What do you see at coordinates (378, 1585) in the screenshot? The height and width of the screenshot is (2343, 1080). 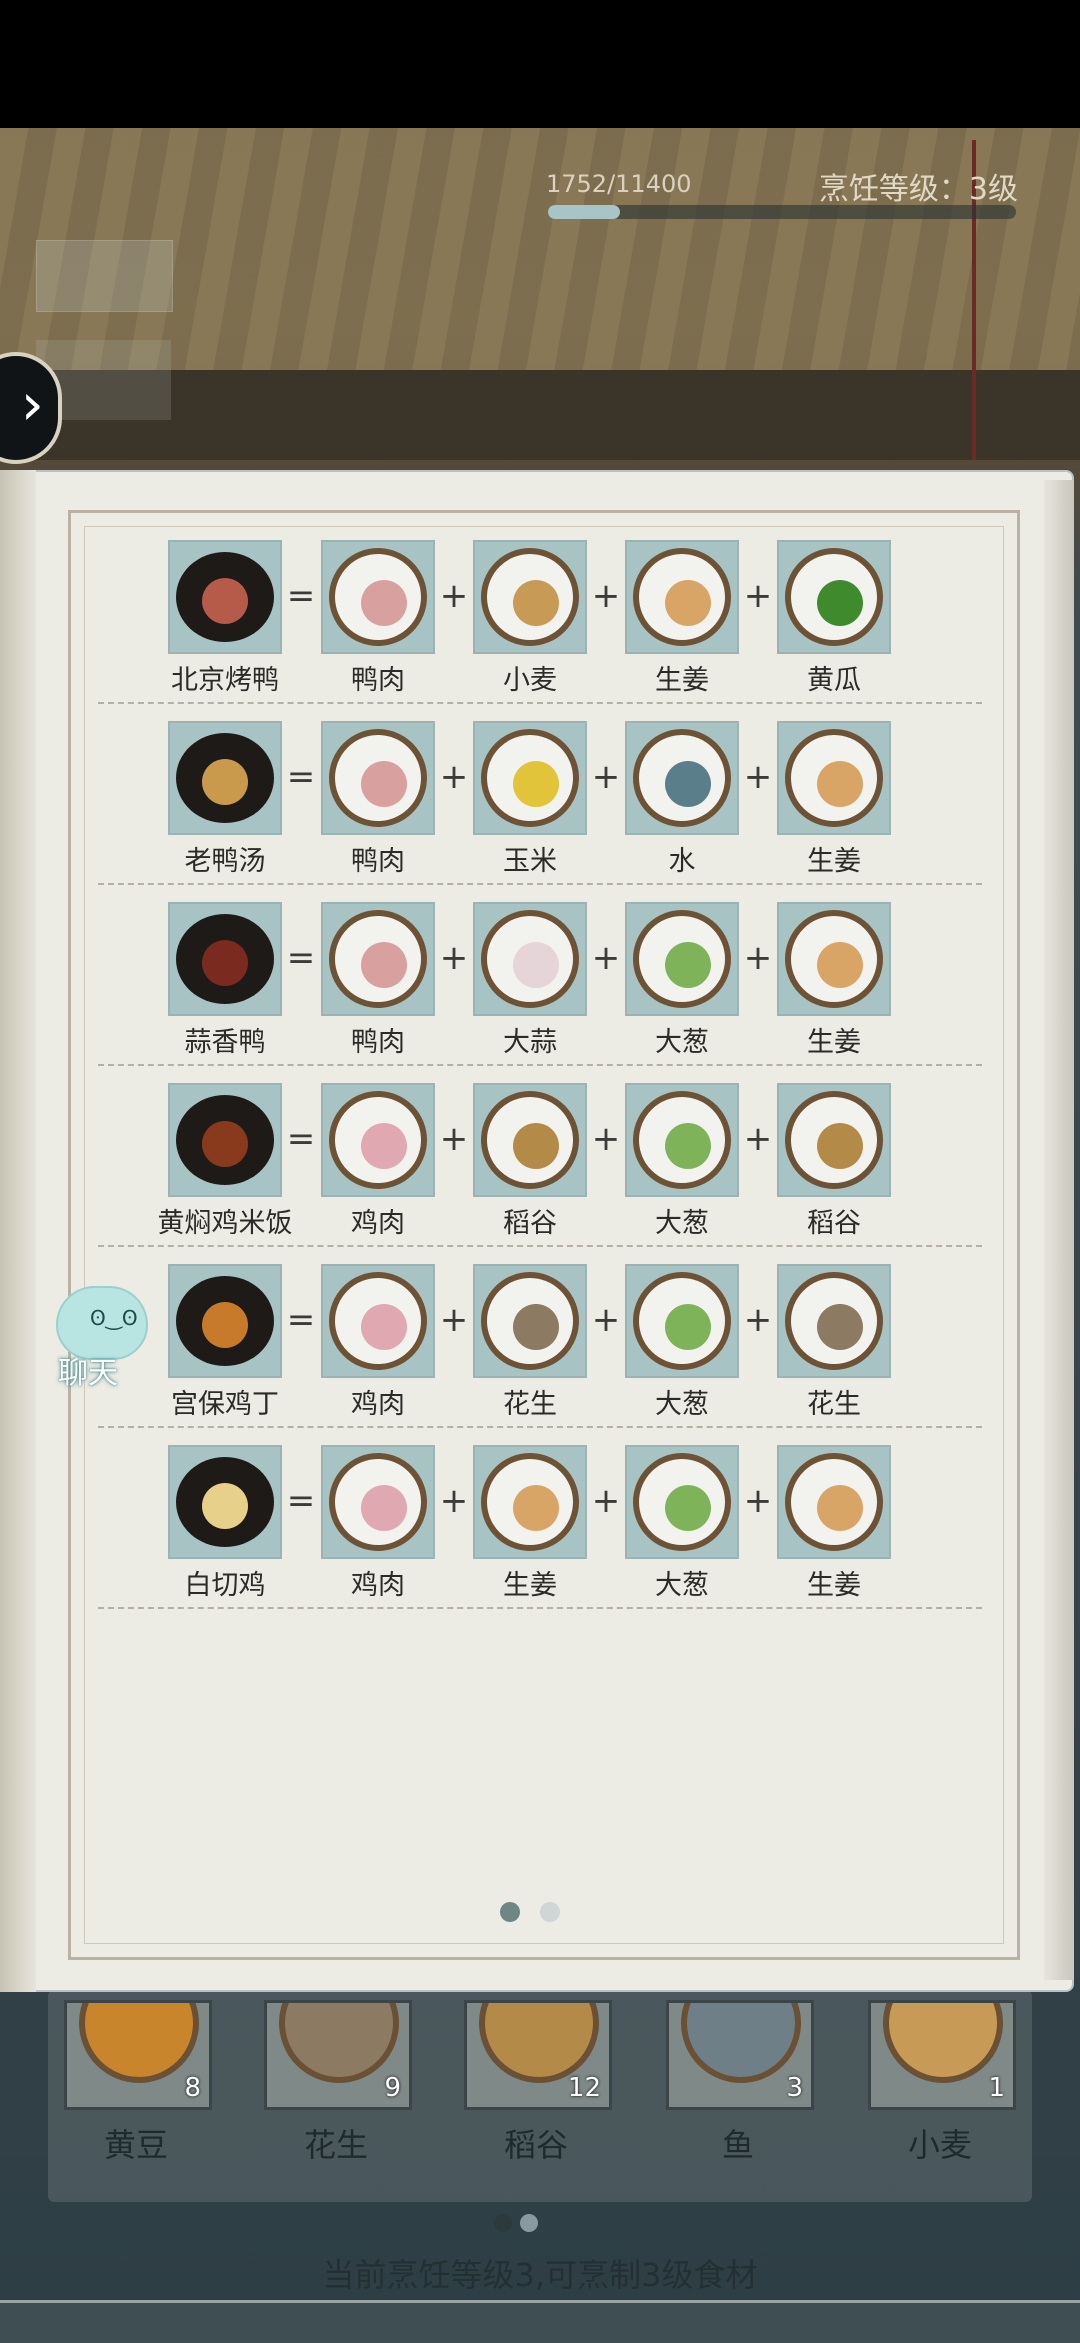 I see `ingredient-name: 鸡肉` at bounding box center [378, 1585].